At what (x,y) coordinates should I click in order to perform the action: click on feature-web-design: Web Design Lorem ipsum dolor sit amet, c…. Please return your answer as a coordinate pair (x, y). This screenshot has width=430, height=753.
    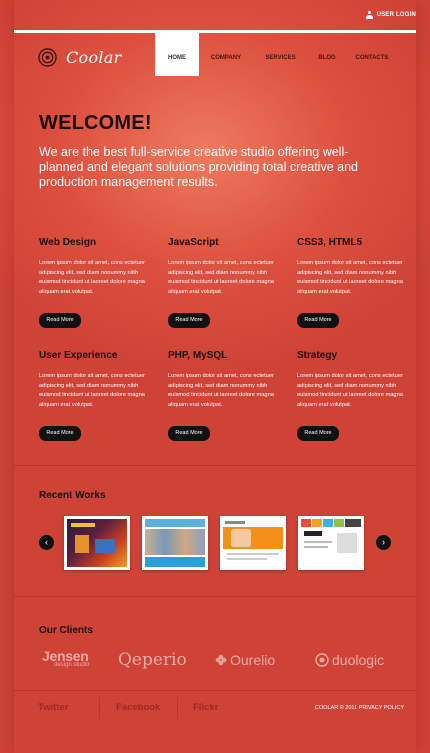
    Looking at the image, I should click on (95, 267).